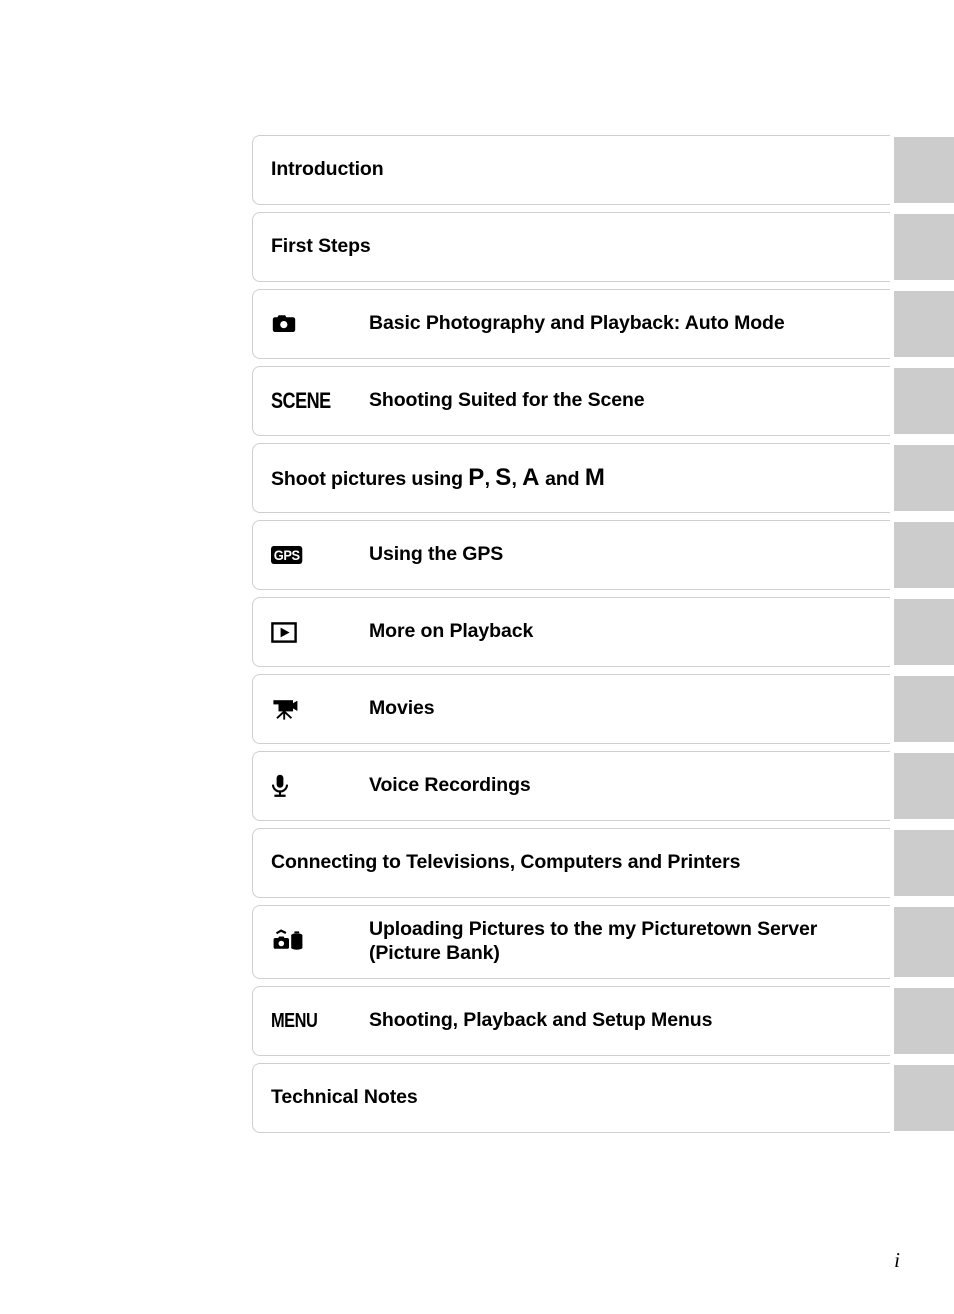 The height and width of the screenshot is (1314, 954). What do you see at coordinates (436, 554) in the screenshot?
I see `toc-entry-label: Using the GPS` at bounding box center [436, 554].